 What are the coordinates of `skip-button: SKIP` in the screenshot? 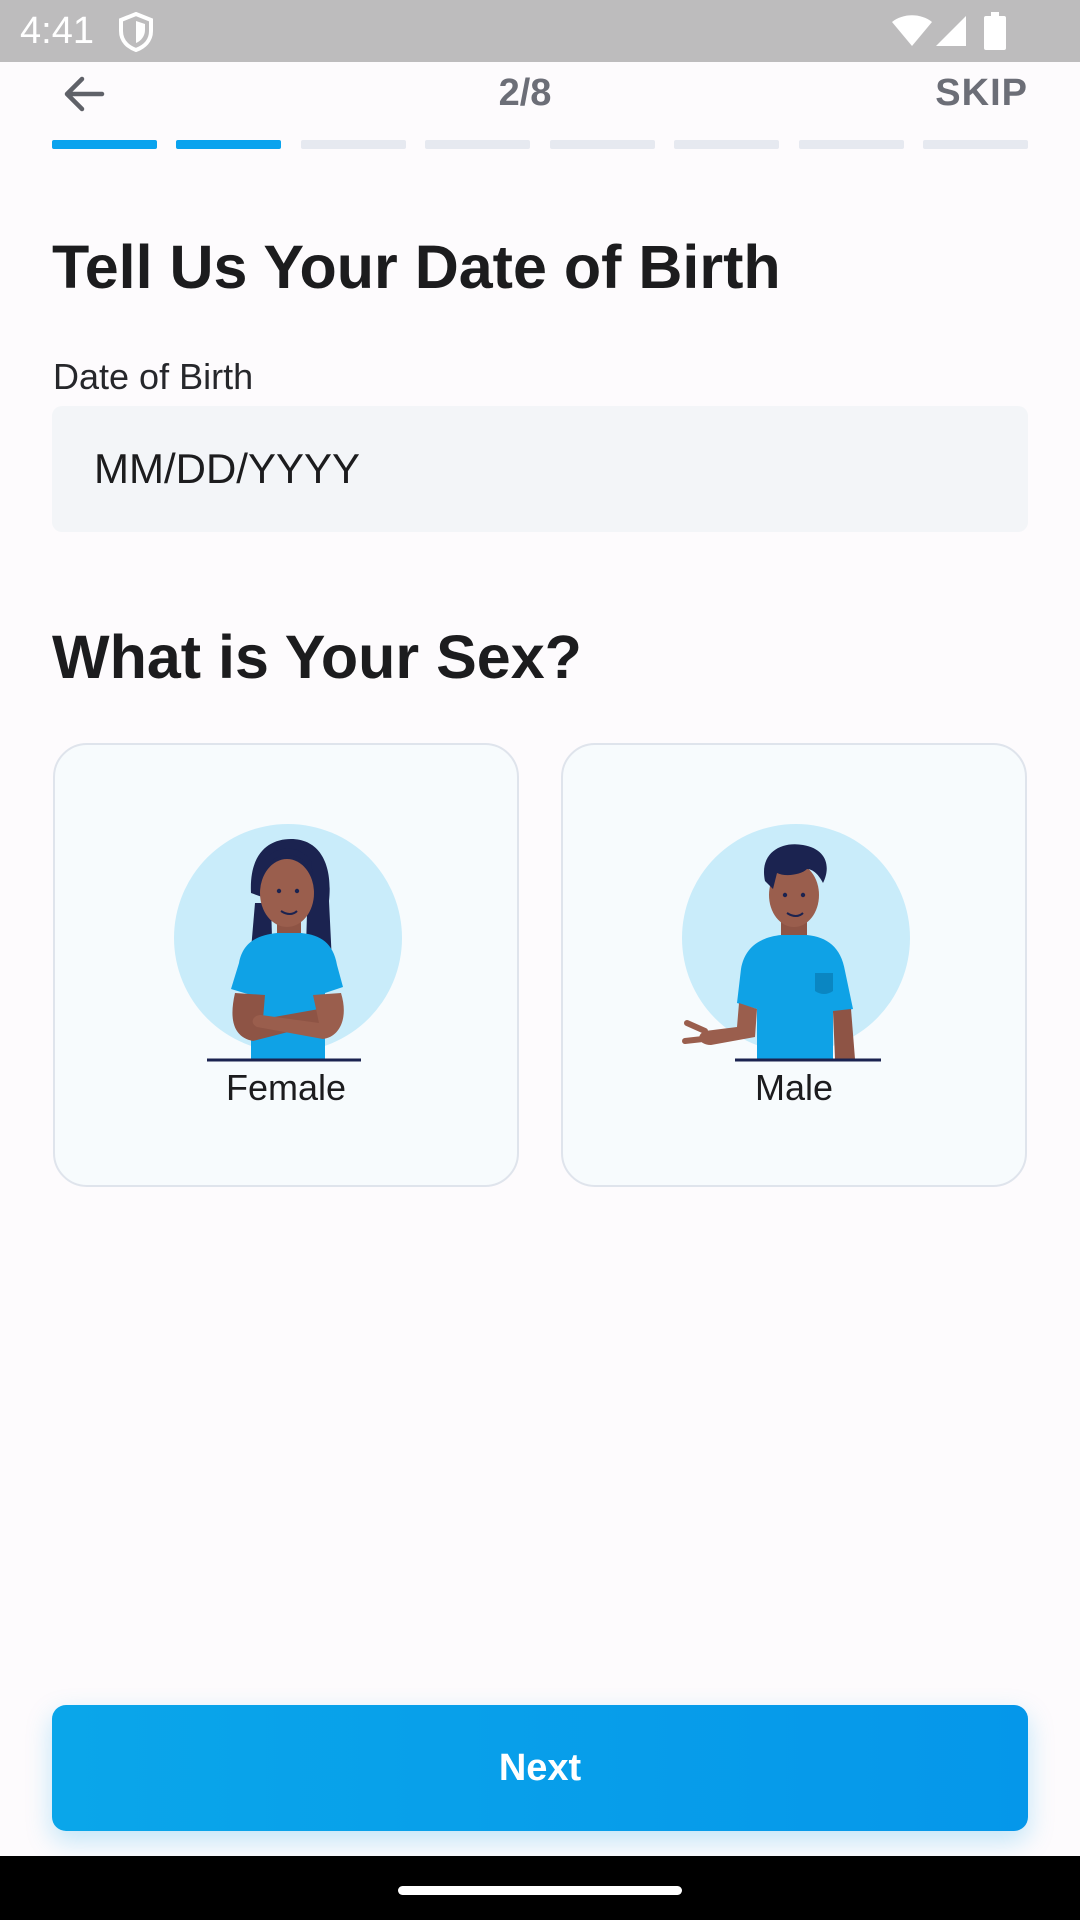 It's located at (981, 93).